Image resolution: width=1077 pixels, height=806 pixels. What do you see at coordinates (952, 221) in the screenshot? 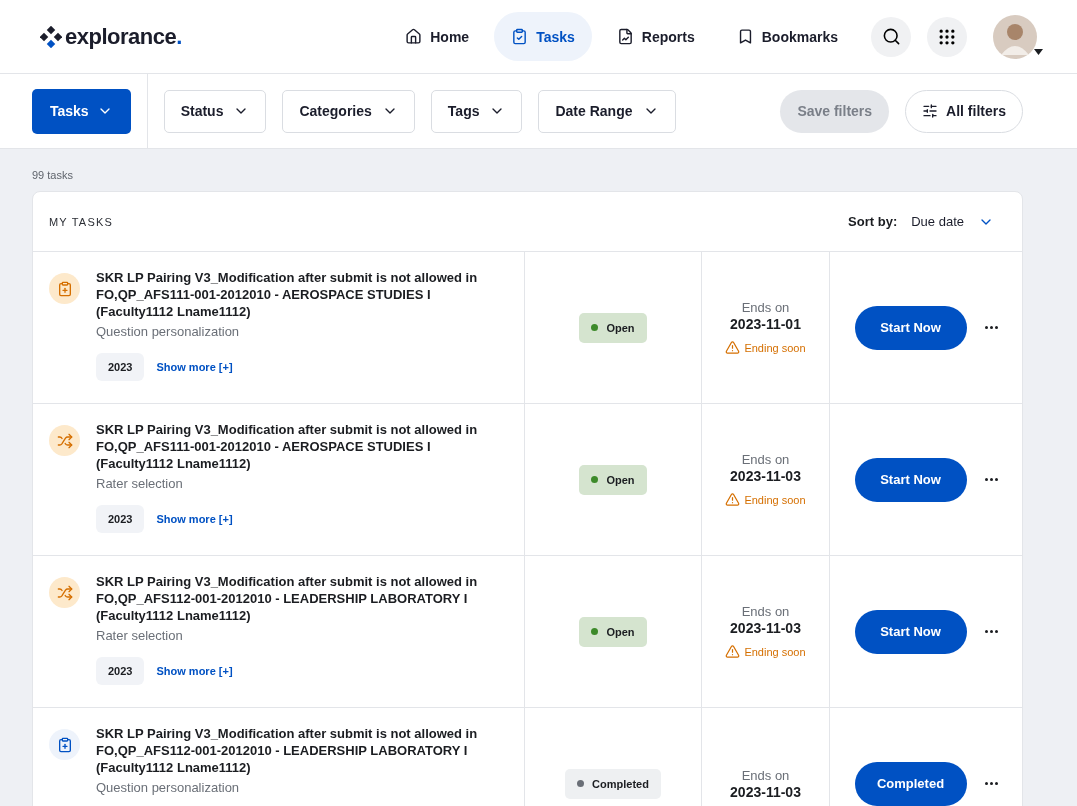
I see `sort-dropdown: Due date` at bounding box center [952, 221].